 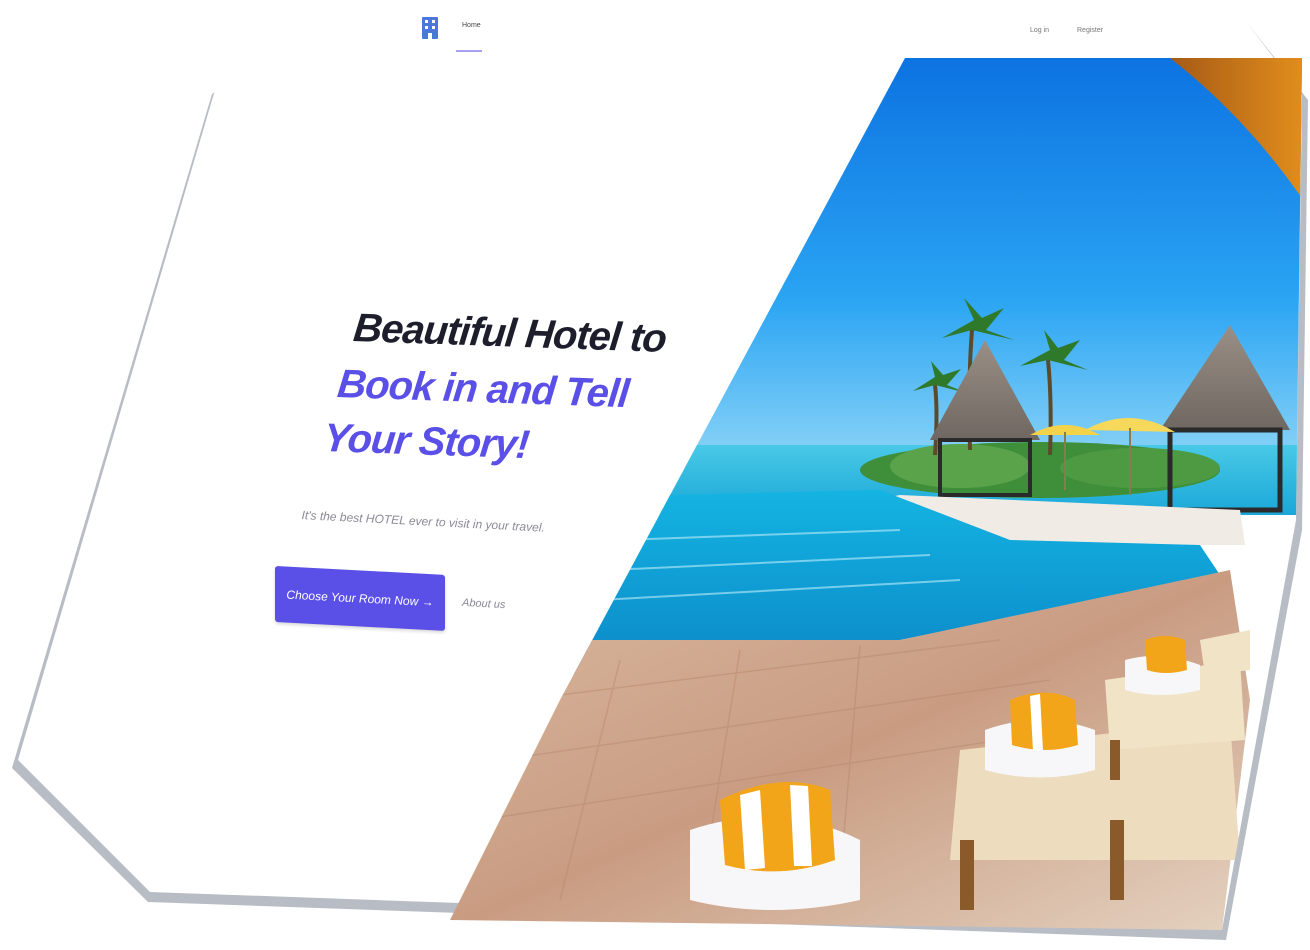 I want to click on nav-register-link: Register, so click(x=1090, y=30).